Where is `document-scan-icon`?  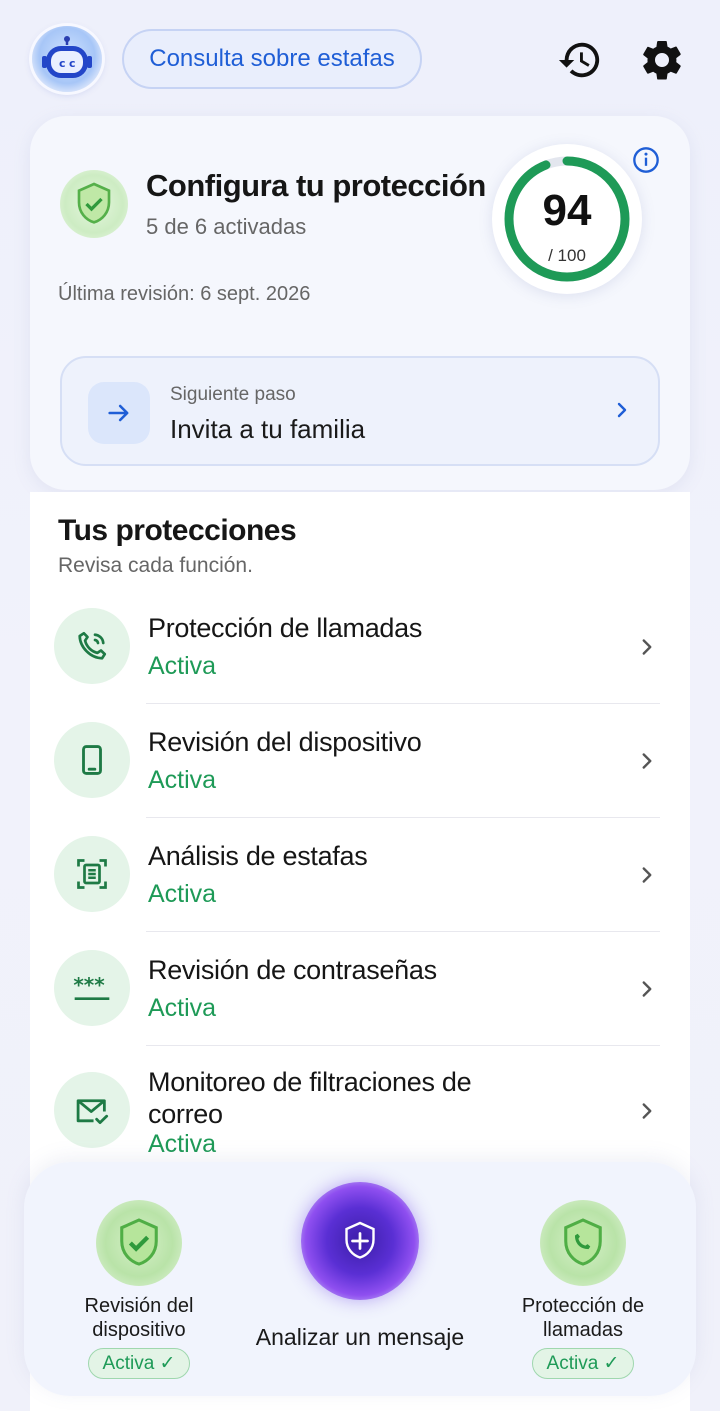
document-scan-icon is located at coordinates (92, 874).